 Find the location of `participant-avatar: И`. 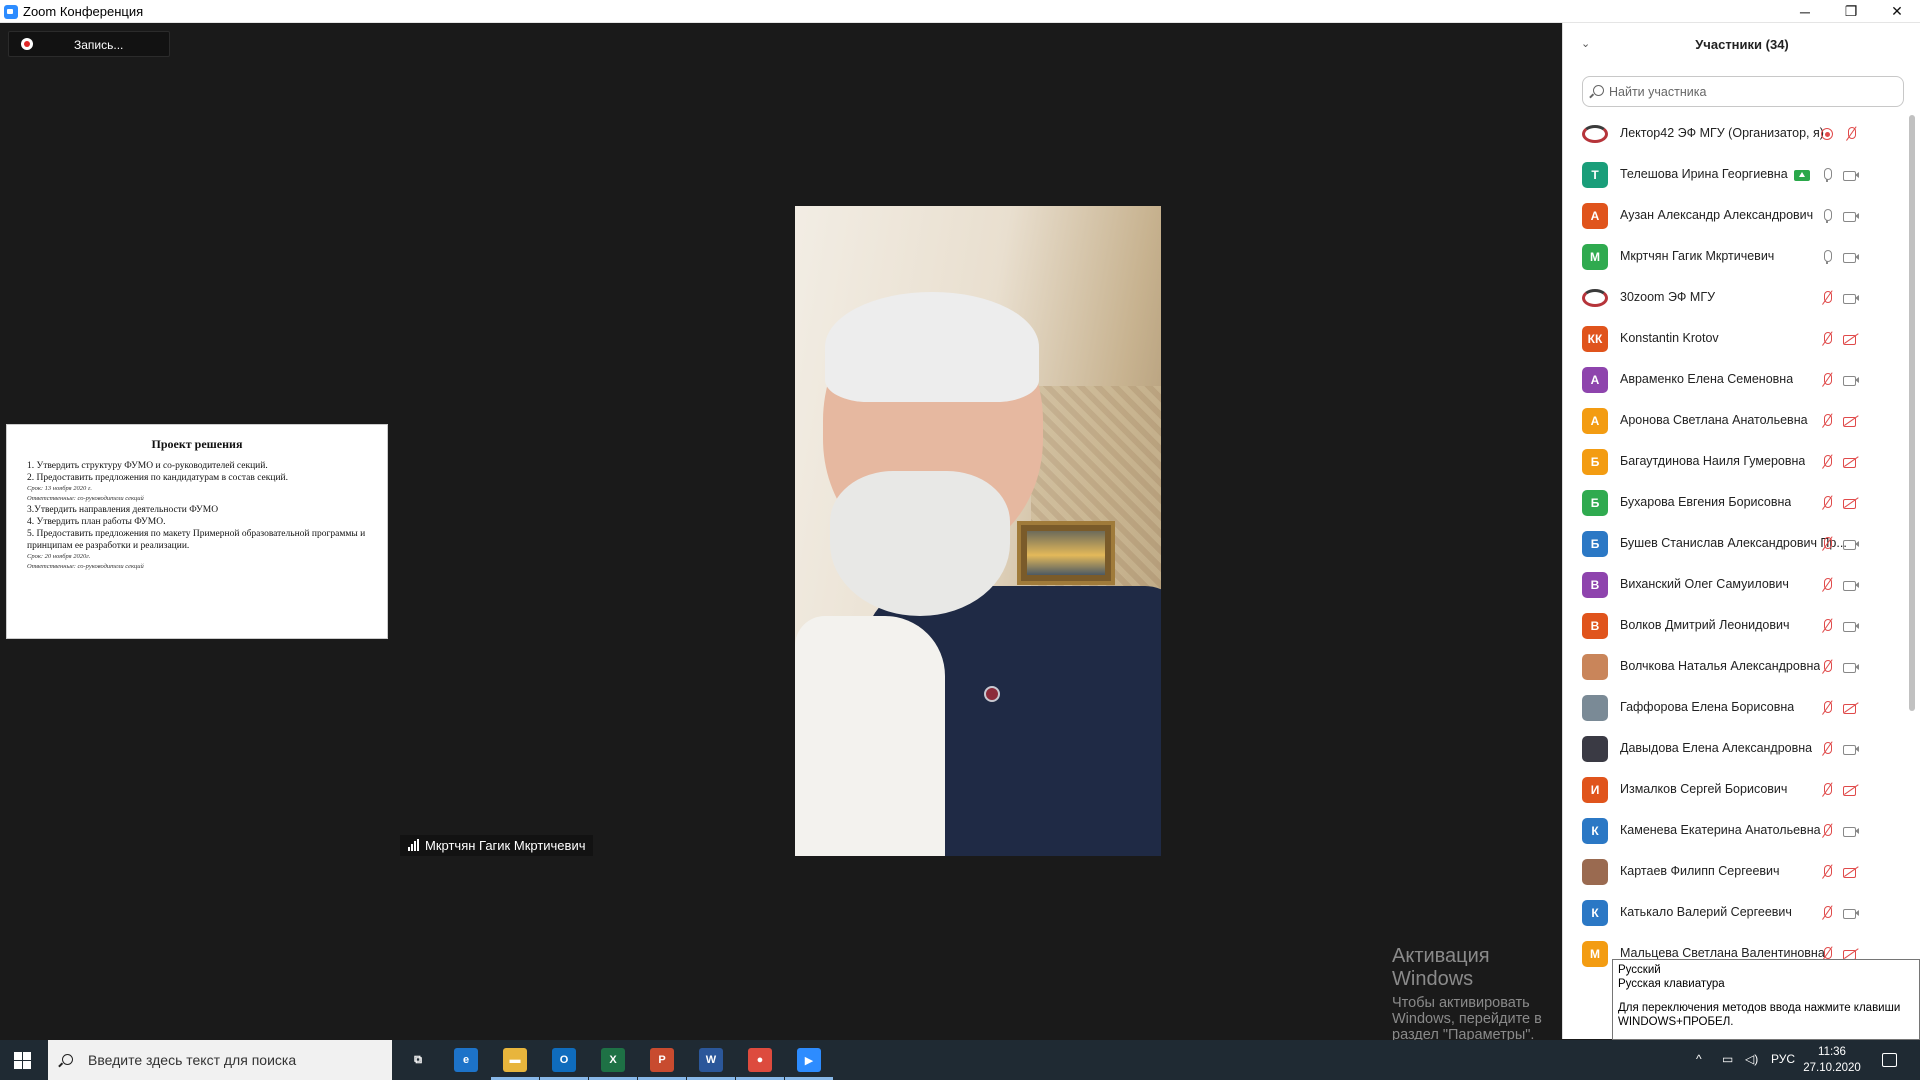

participant-avatar: И is located at coordinates (1595, 790).